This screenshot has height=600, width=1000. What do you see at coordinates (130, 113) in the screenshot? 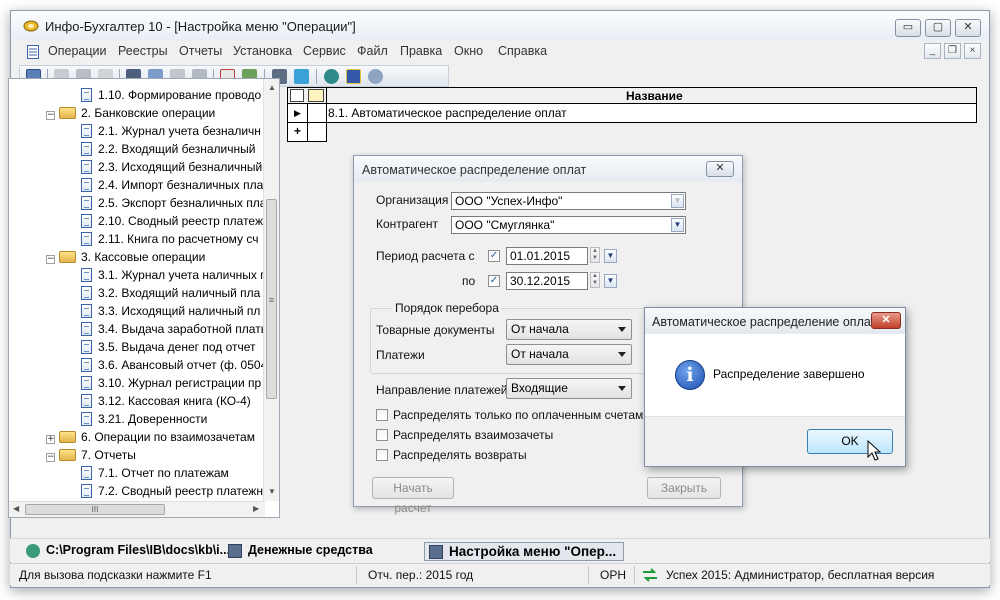
I see `tree-item: − 2. Банковские операции` at bounding box center [130, 113].